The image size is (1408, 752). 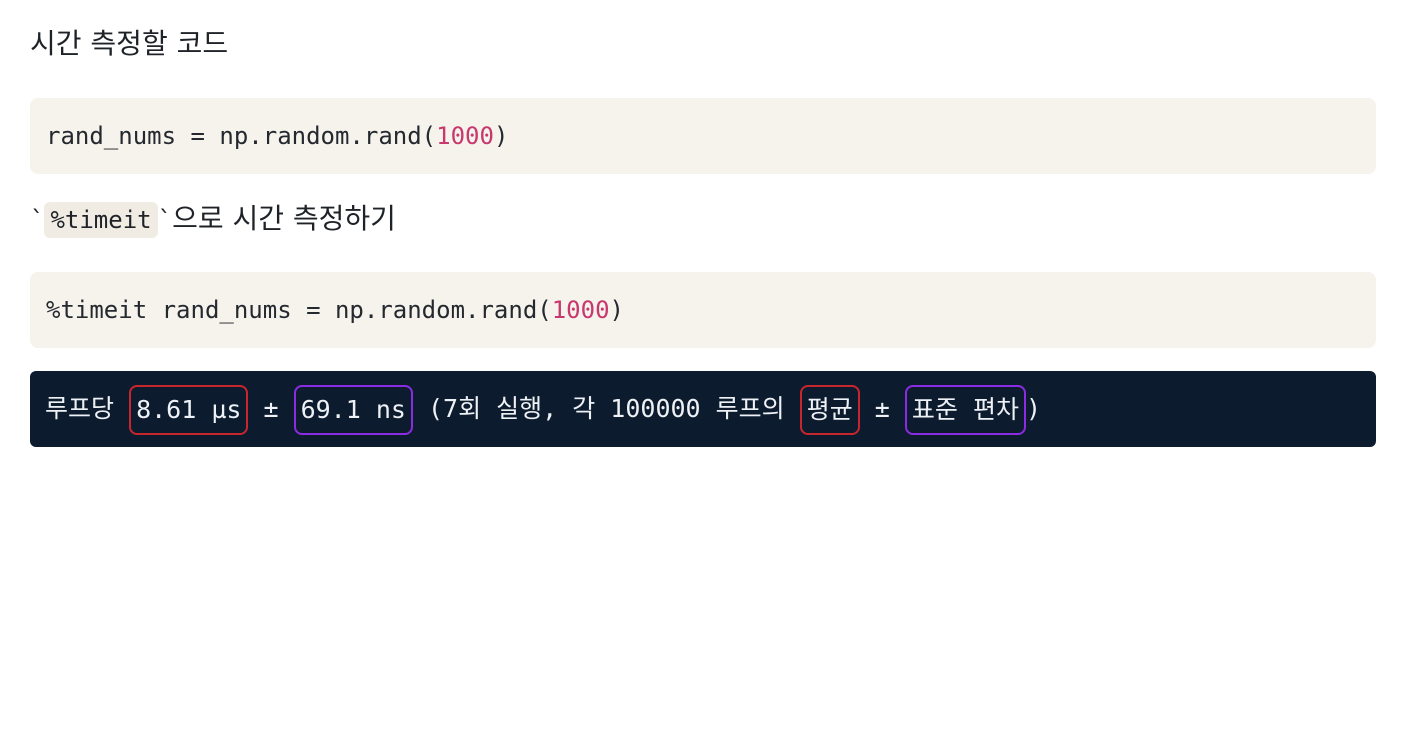 What do you see at coordinates (299, 310) in the screenshot?
I see `code-text: %timeit rand_nums = np.random.rand(` at bounding box center [299, 310].